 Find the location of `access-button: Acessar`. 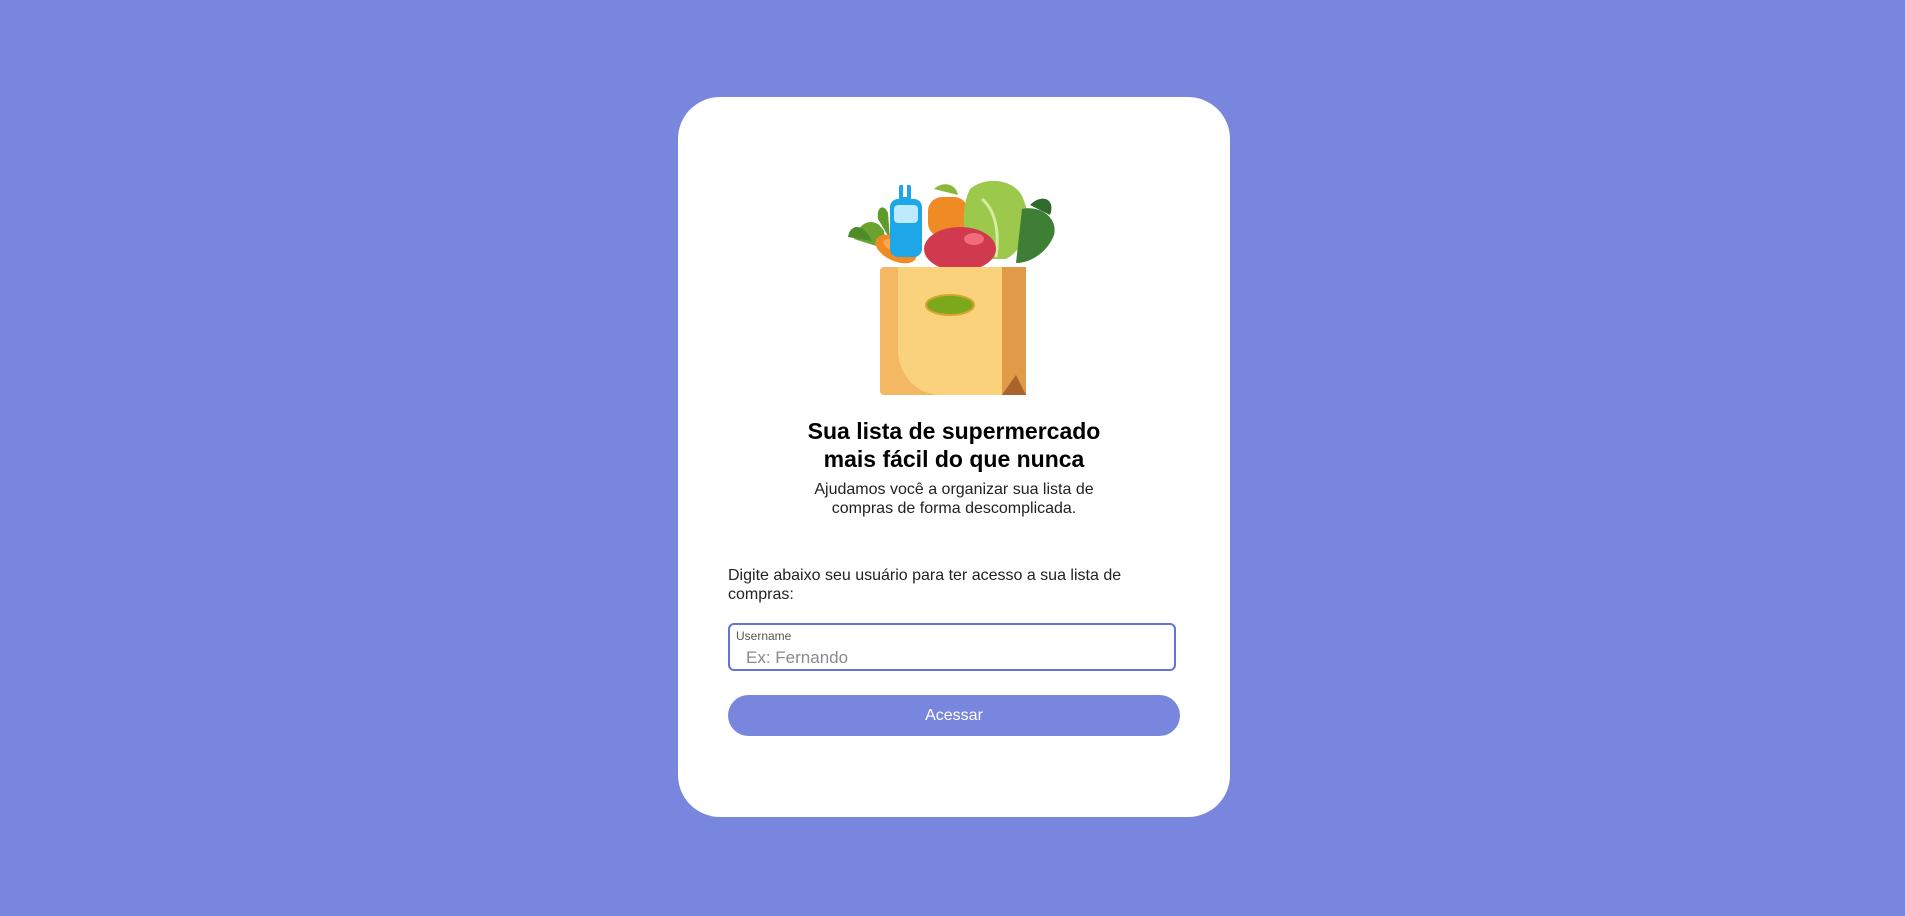

access-button: Acessar is located at coordinates (954, 715).